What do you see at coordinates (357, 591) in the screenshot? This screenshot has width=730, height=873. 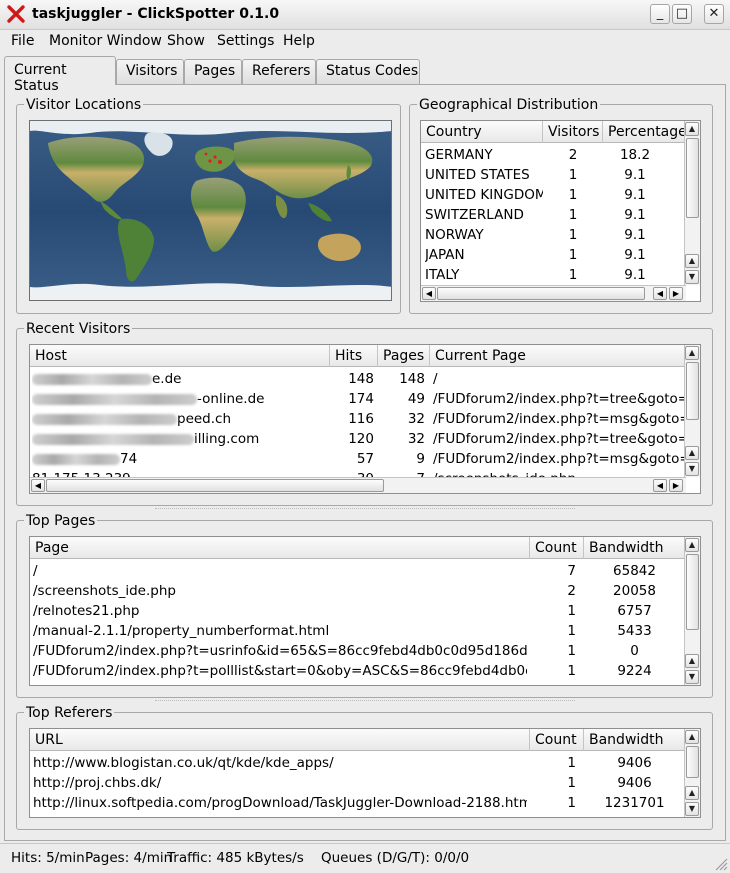 I see `page-row: /screenshots_ide.php 2 20058` at bounding box center [357, 591].